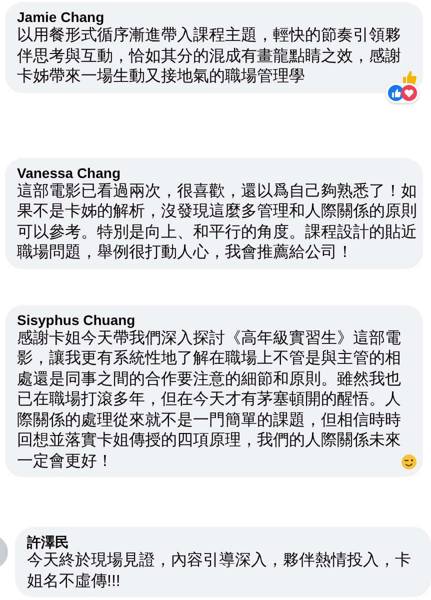 Image resolution: width=431 pixels, height=600 pixels. What do you see at coordinates (68, 173) in the screenshot?
I see `comment-author: Vanessa Chang` at bounding box center [68, 173].